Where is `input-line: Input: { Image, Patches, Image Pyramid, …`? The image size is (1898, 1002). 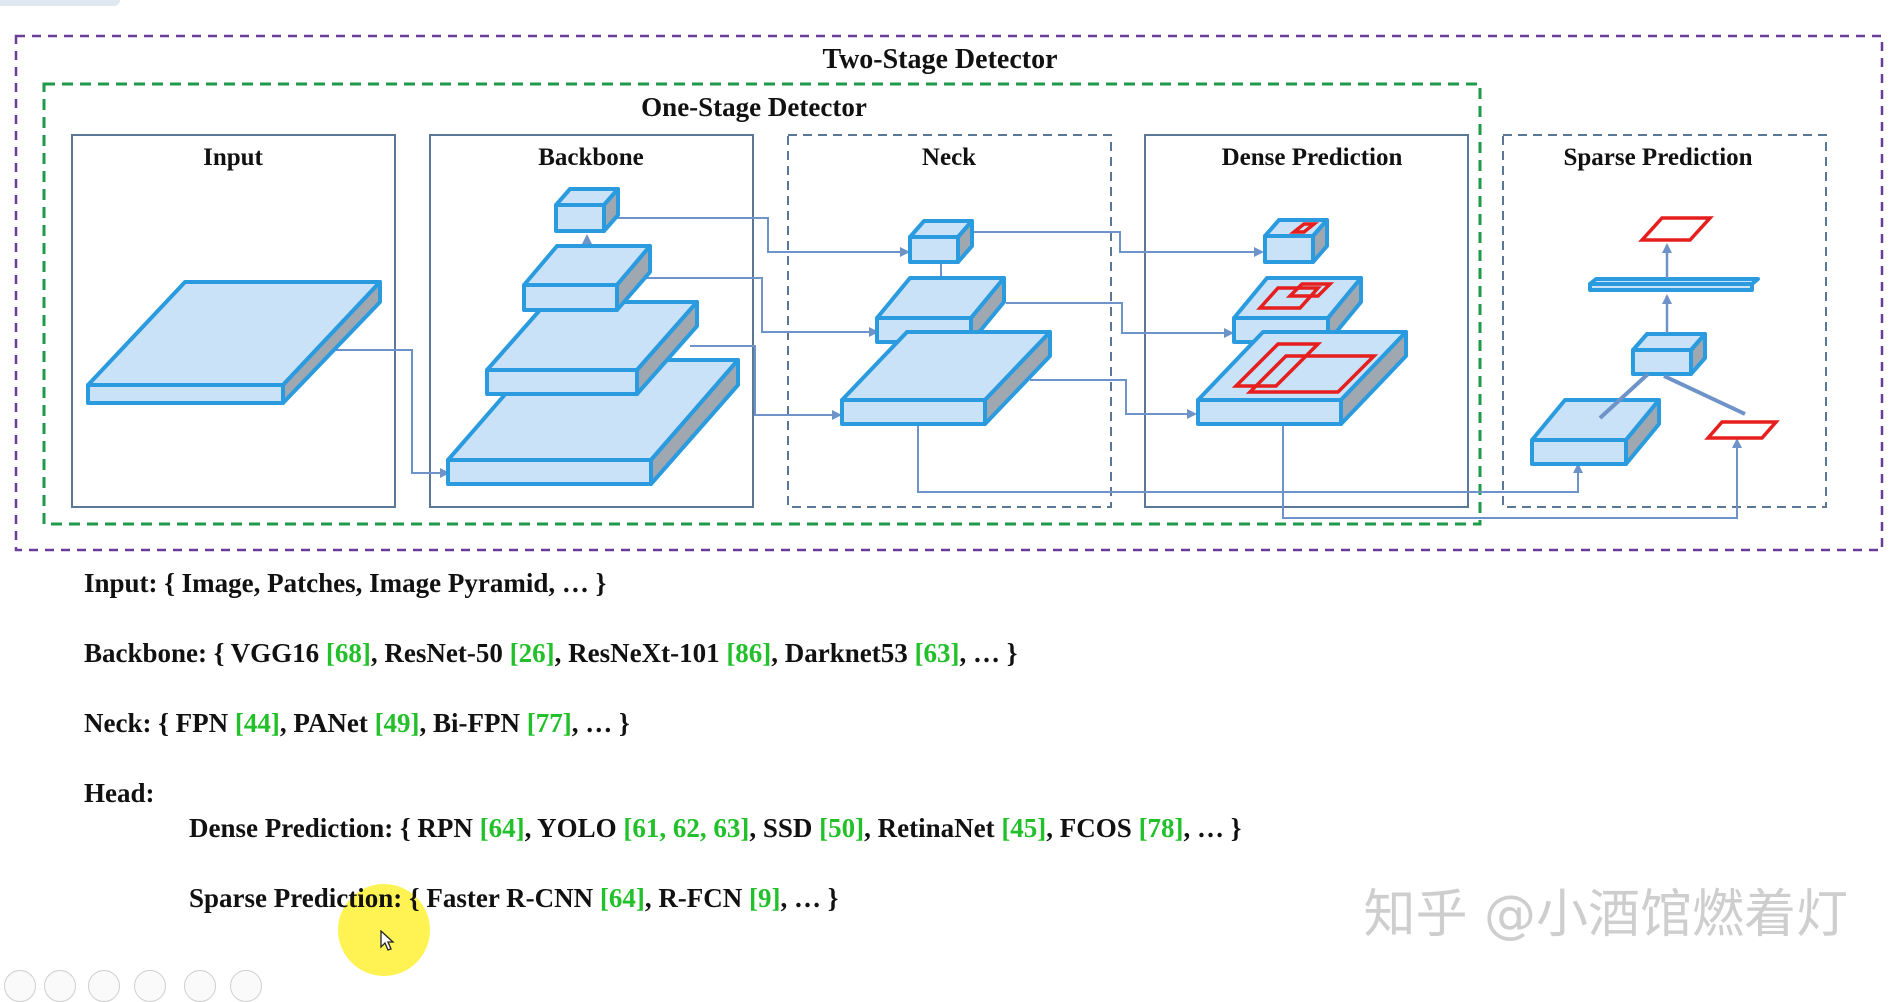
input-line: Input: { Image, Patches, Image Pyramid, … is located at coordinates (345, 583).